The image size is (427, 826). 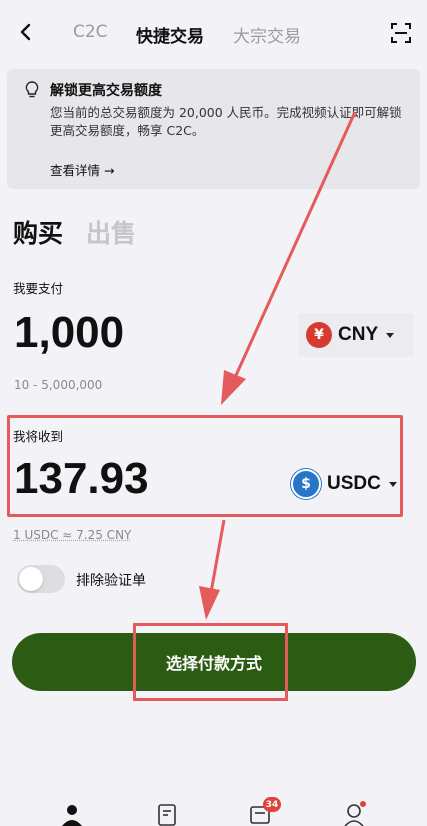 What do you see at coordinates (72, 535) in the screenshot?
I see `exchange-rate: 1 USDC ≈ 7.25 CNY` at bounding box center [72, 535].